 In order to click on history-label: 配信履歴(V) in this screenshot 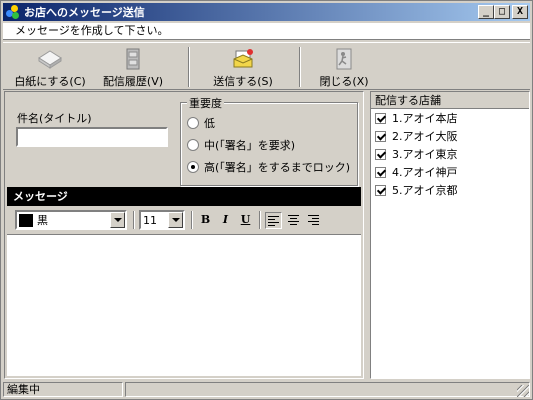, I will do `click(133, 81)`.